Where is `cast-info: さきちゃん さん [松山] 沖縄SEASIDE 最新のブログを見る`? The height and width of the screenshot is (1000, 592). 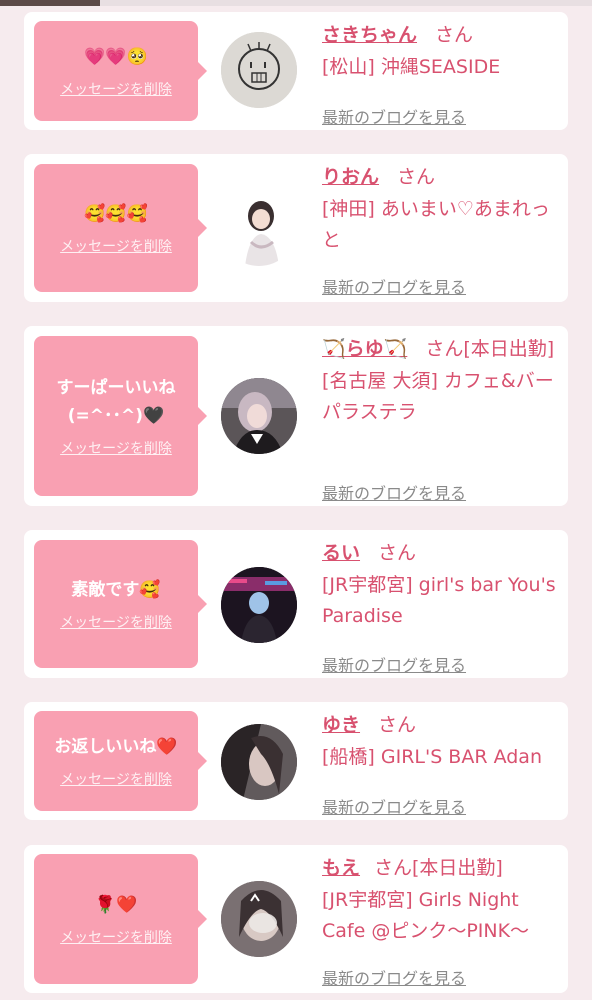
cast-info: さきちゃん さん [松山] 沖縄SEASIDE 最新のブログを見る is located at coordinates (440, 74).